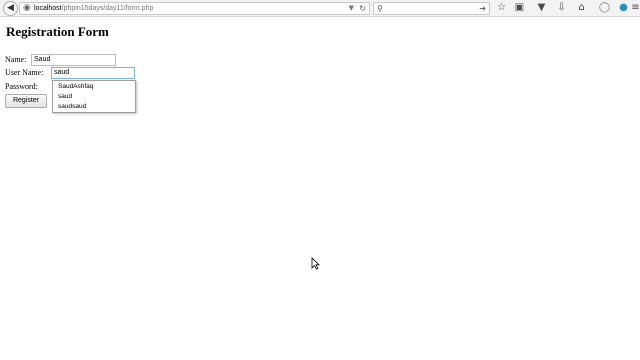 This screenshot has width=640, height=360. Describe the element at coordinates (94, 96) in the screenshot. I see `autocomplete-dropdown: SaudAshfaq saud saudsaud` at that location.